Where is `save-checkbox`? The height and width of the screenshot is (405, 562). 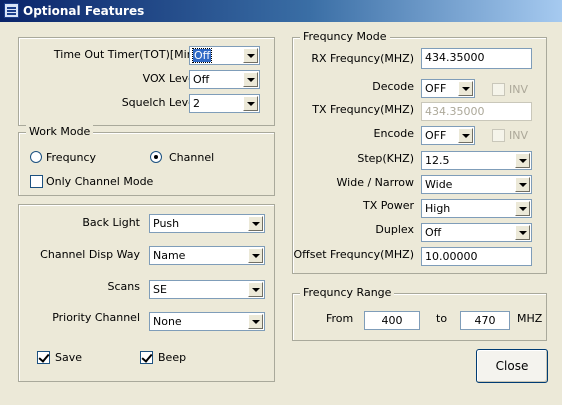
save-checkbox is located at coordinates (43, 357).